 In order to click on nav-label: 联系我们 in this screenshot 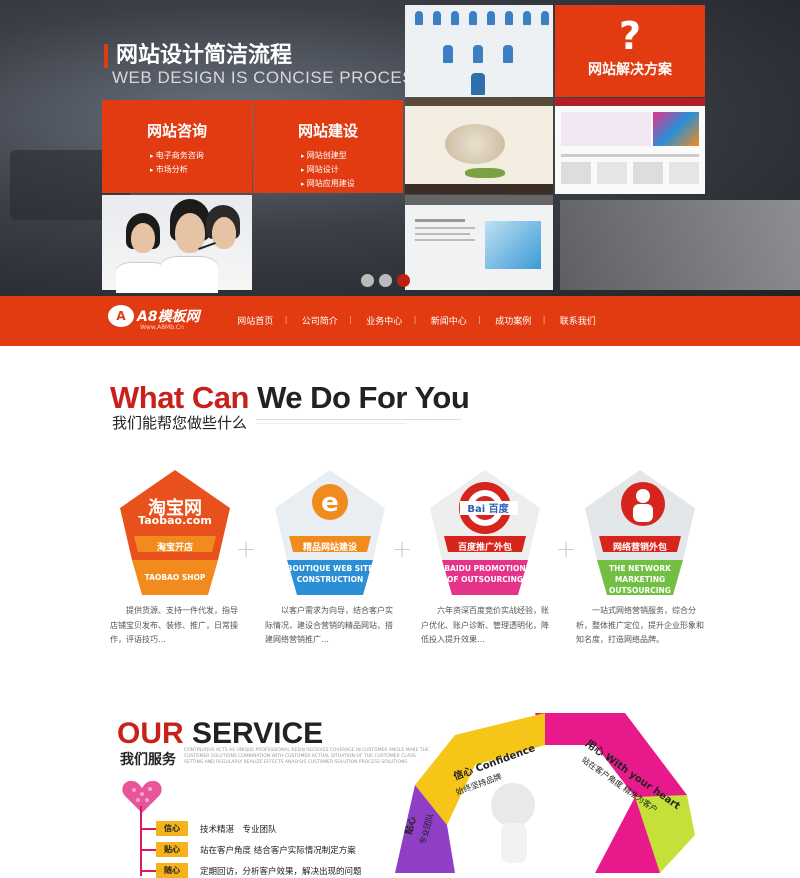, I will do `click(577, 322)`.